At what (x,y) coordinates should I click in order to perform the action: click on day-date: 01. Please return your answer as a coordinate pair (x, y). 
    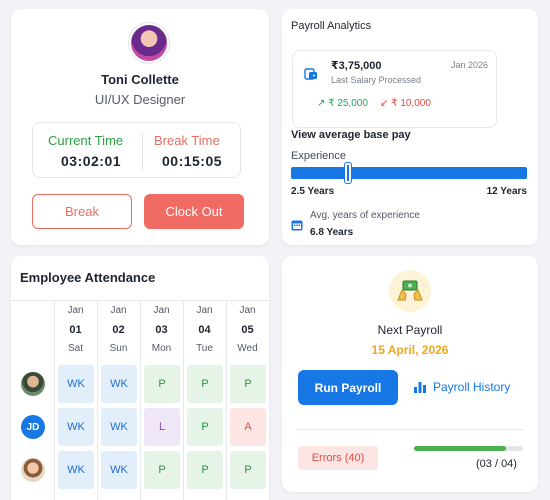
    Looking at the image, I should click on (75, 330).